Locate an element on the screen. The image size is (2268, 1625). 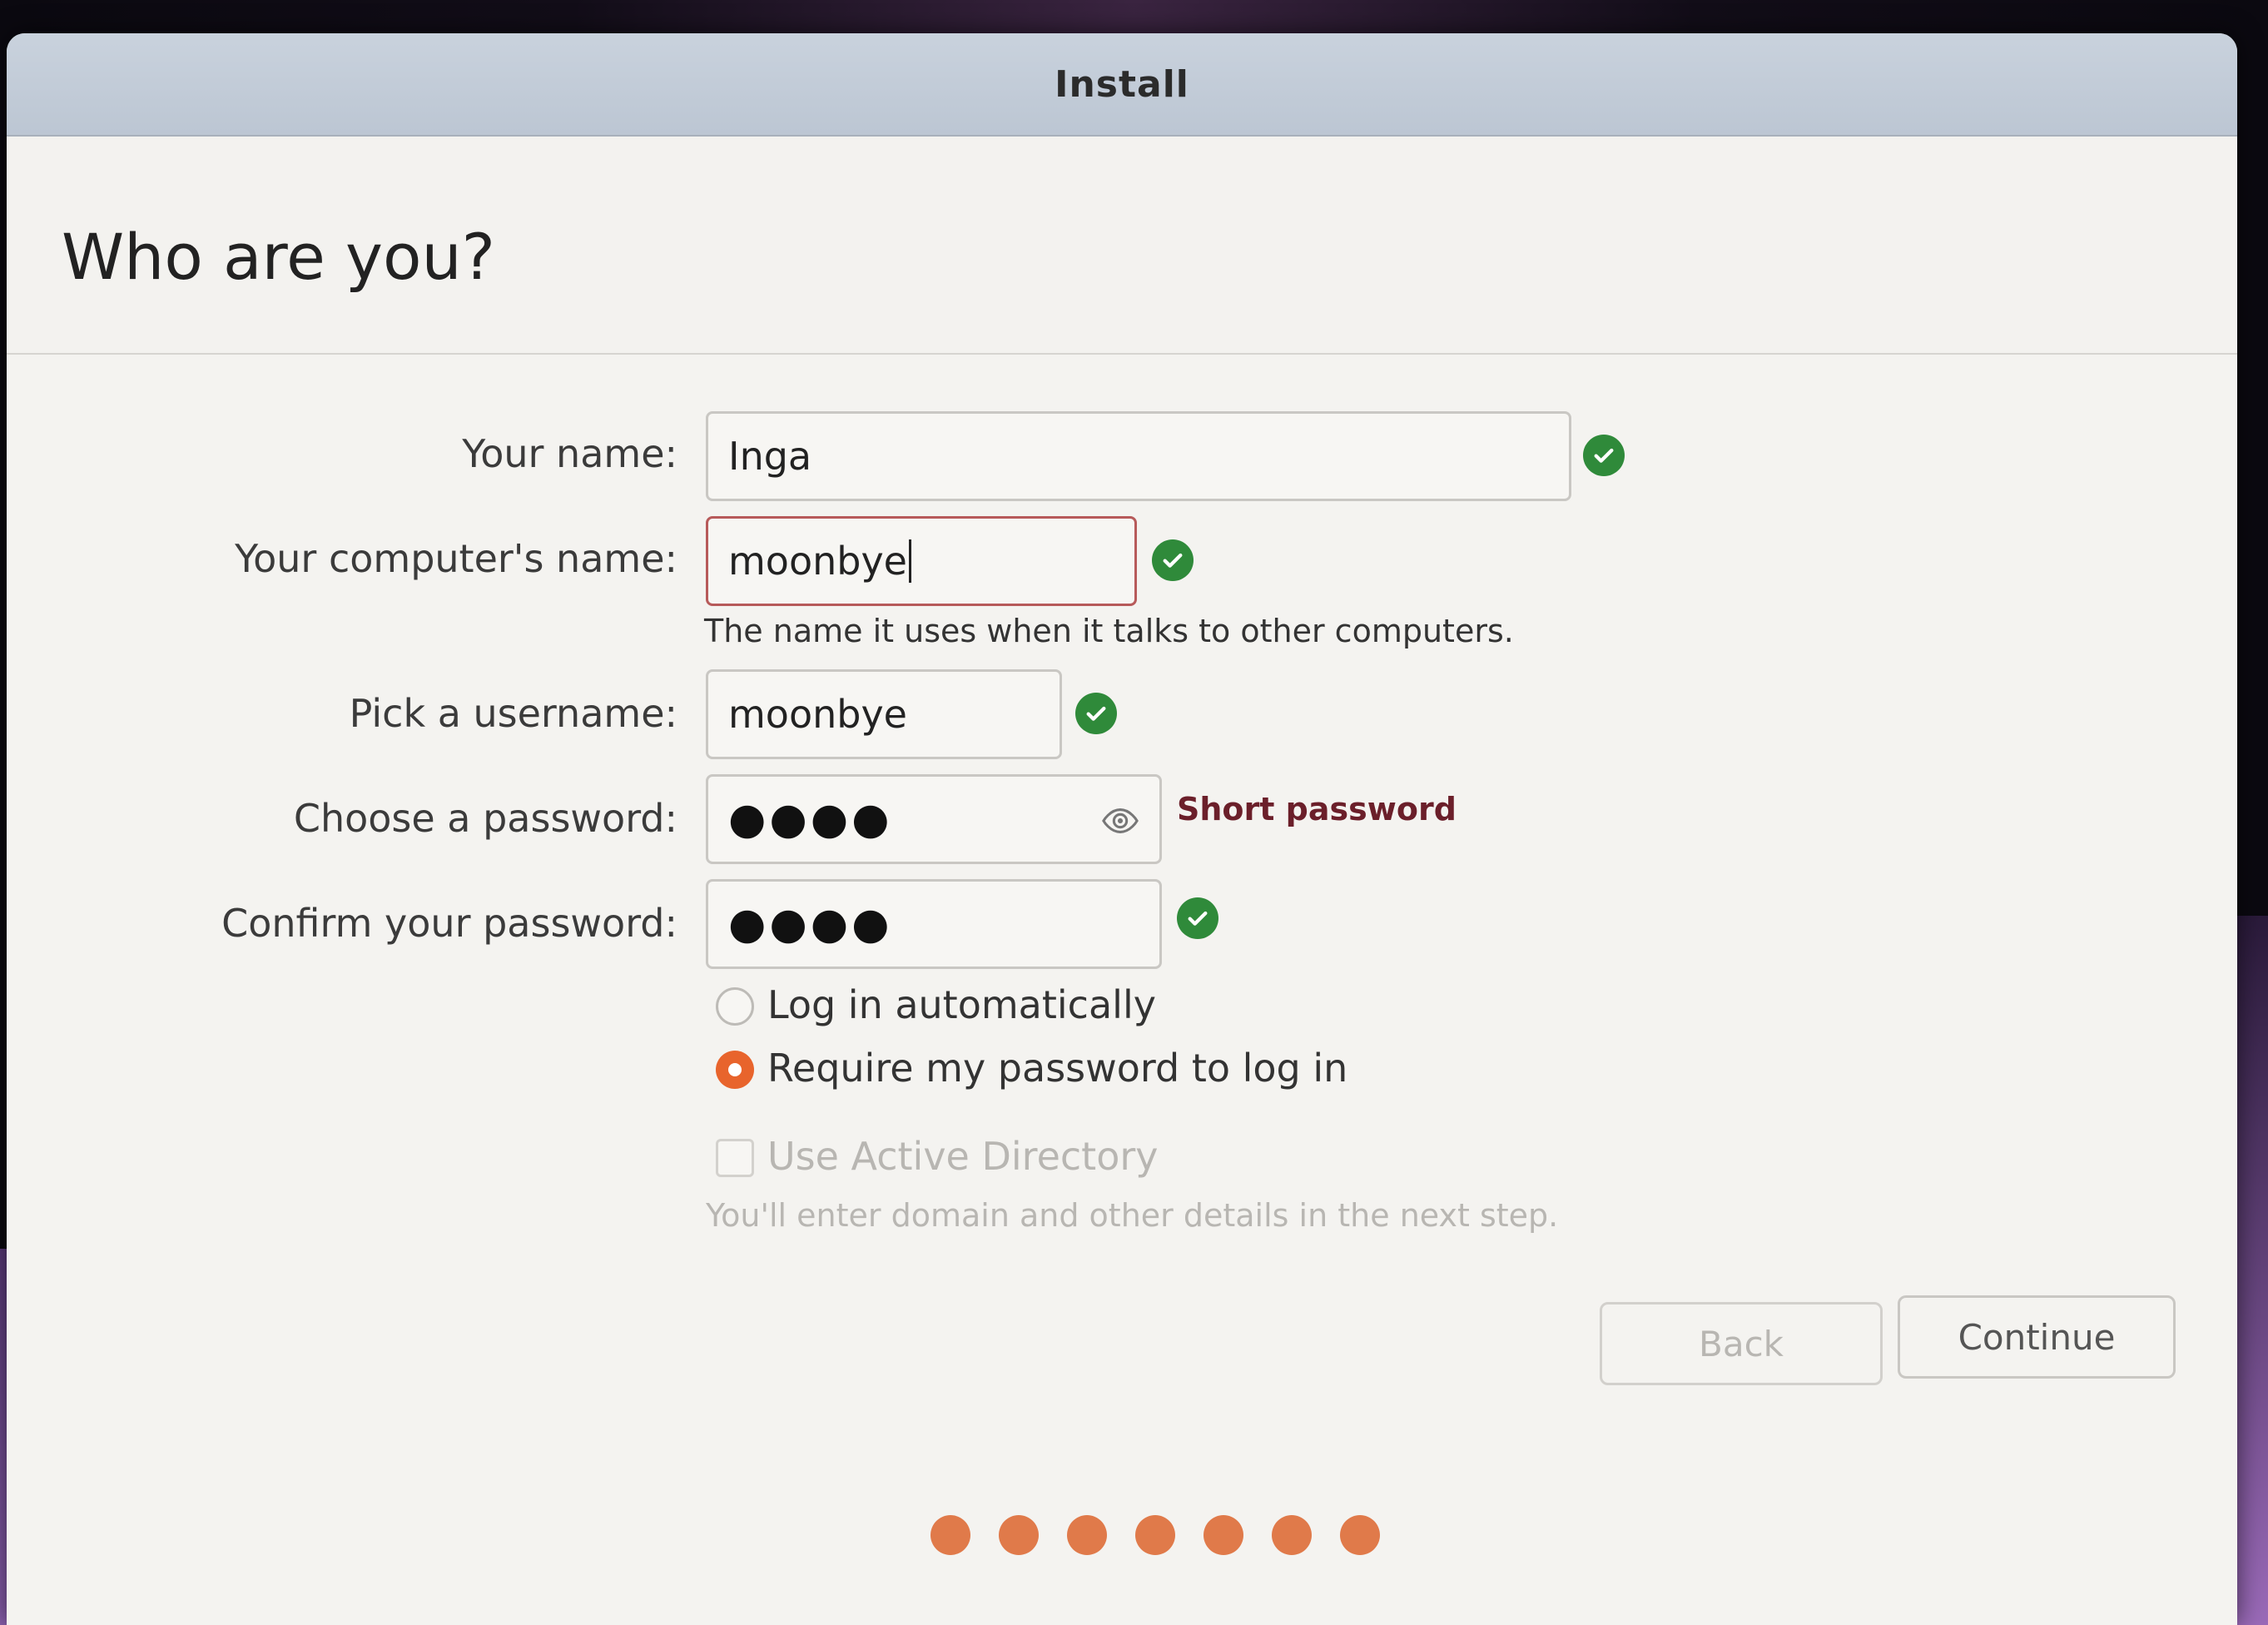
require-password-radio is located at coordinates (735, 1070).